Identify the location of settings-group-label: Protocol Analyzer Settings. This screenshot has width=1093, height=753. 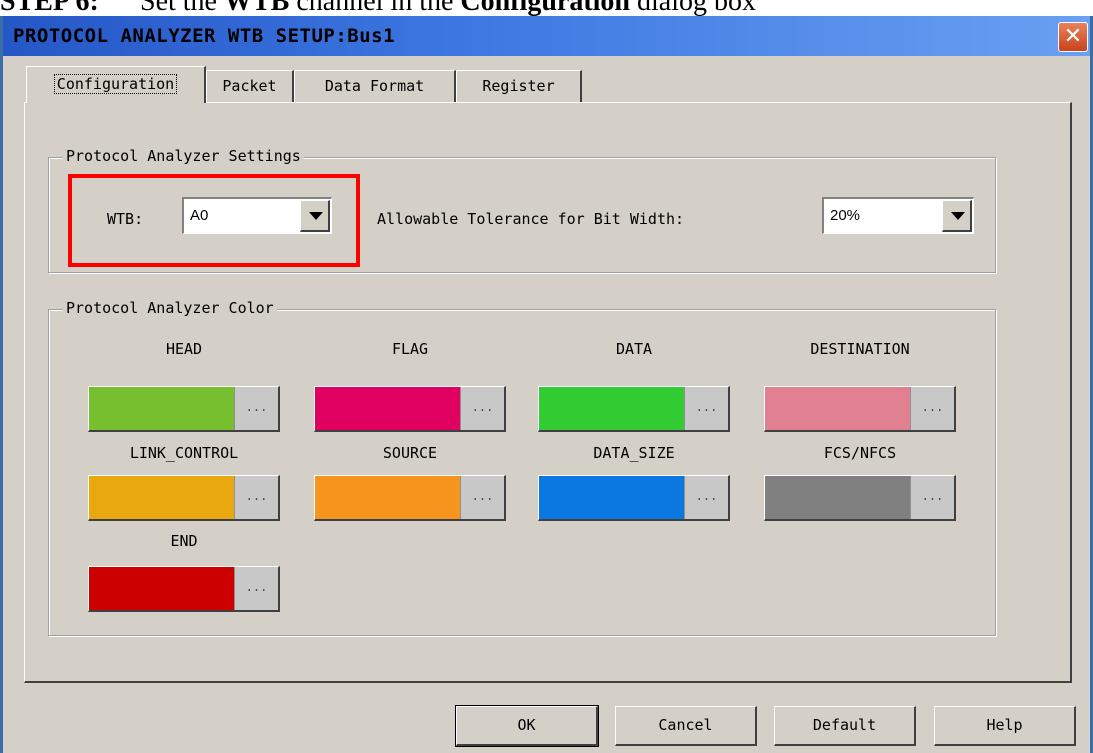
(183, 156).